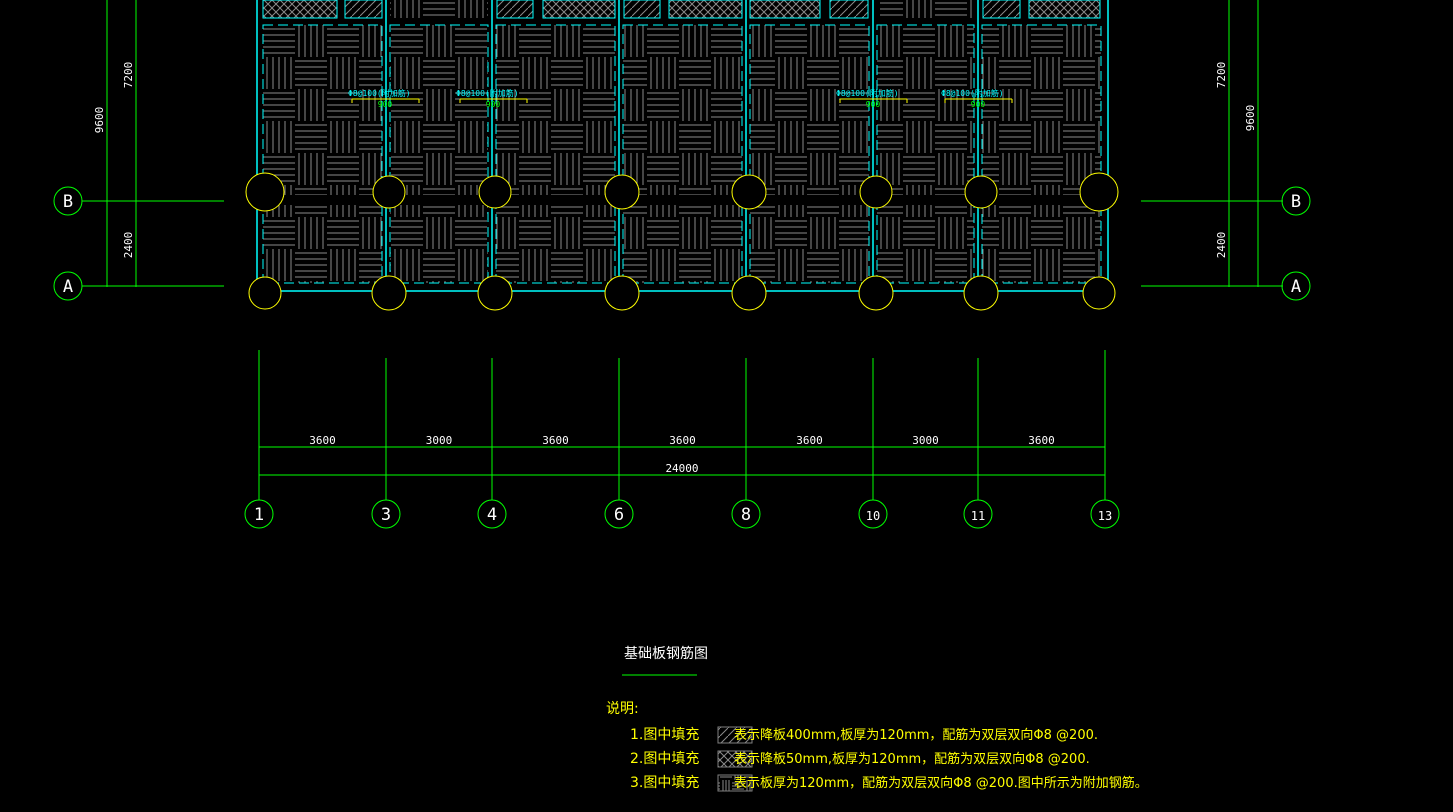  What do you see at coordinates (492, 515) in the screenshot?
I see `axis-label: 4` at bounding box center [492, 515].